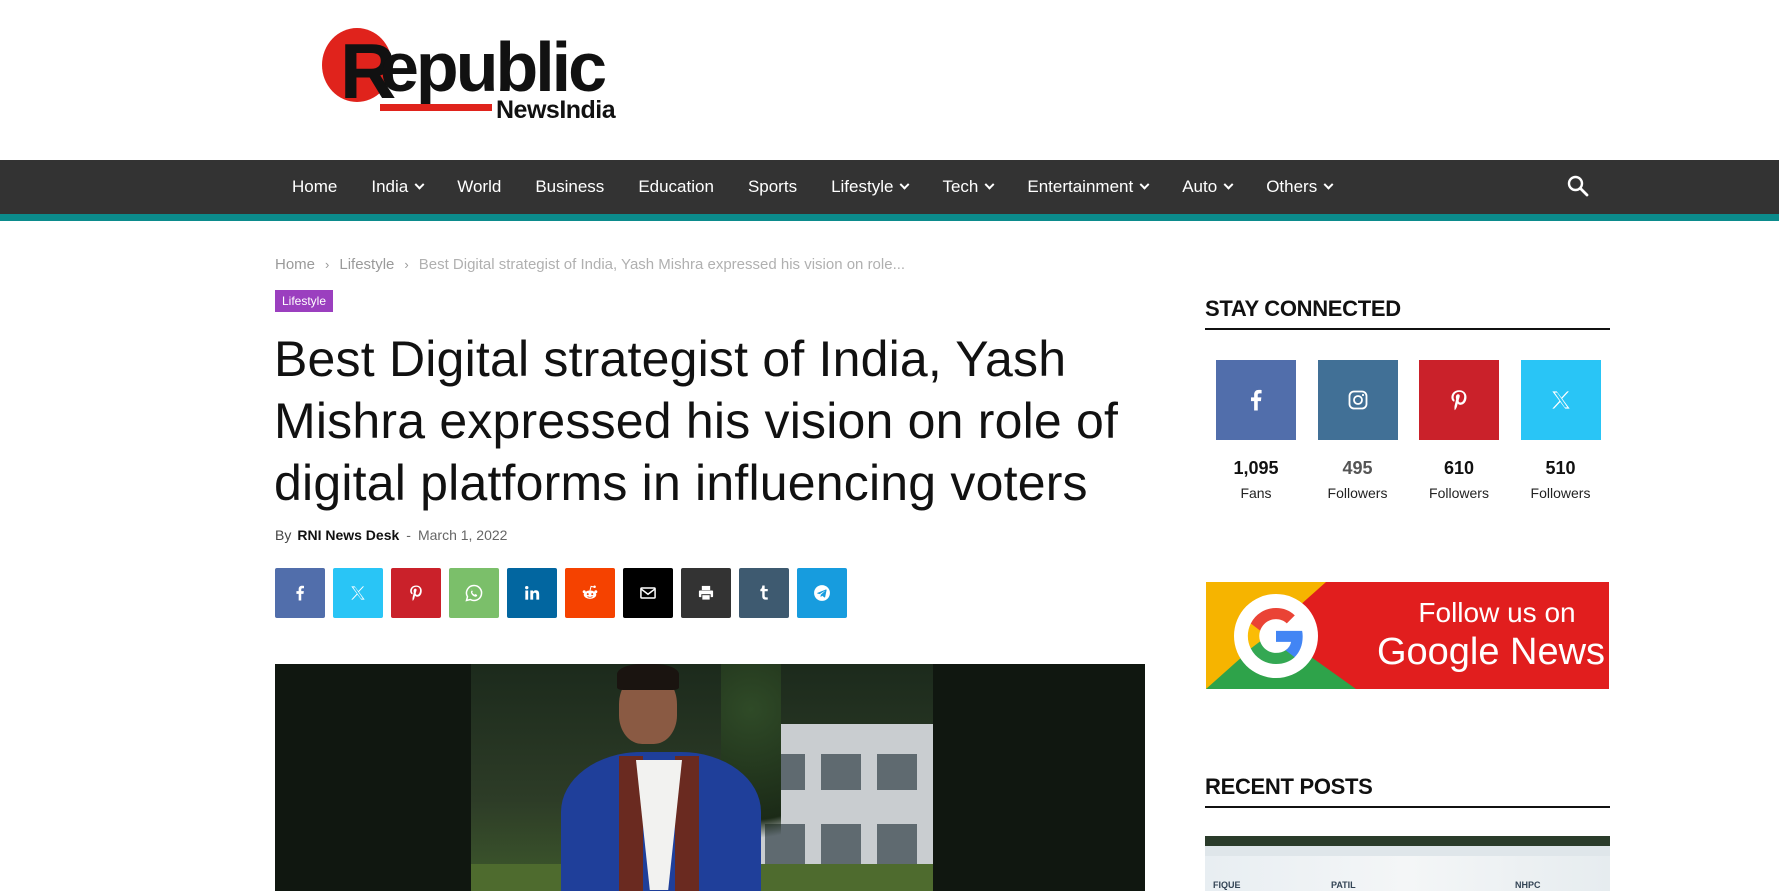 This screenshot has width=1779, height=891. I want to click on nav-item-lifestyle: Lifestyle, so click(869, 187).